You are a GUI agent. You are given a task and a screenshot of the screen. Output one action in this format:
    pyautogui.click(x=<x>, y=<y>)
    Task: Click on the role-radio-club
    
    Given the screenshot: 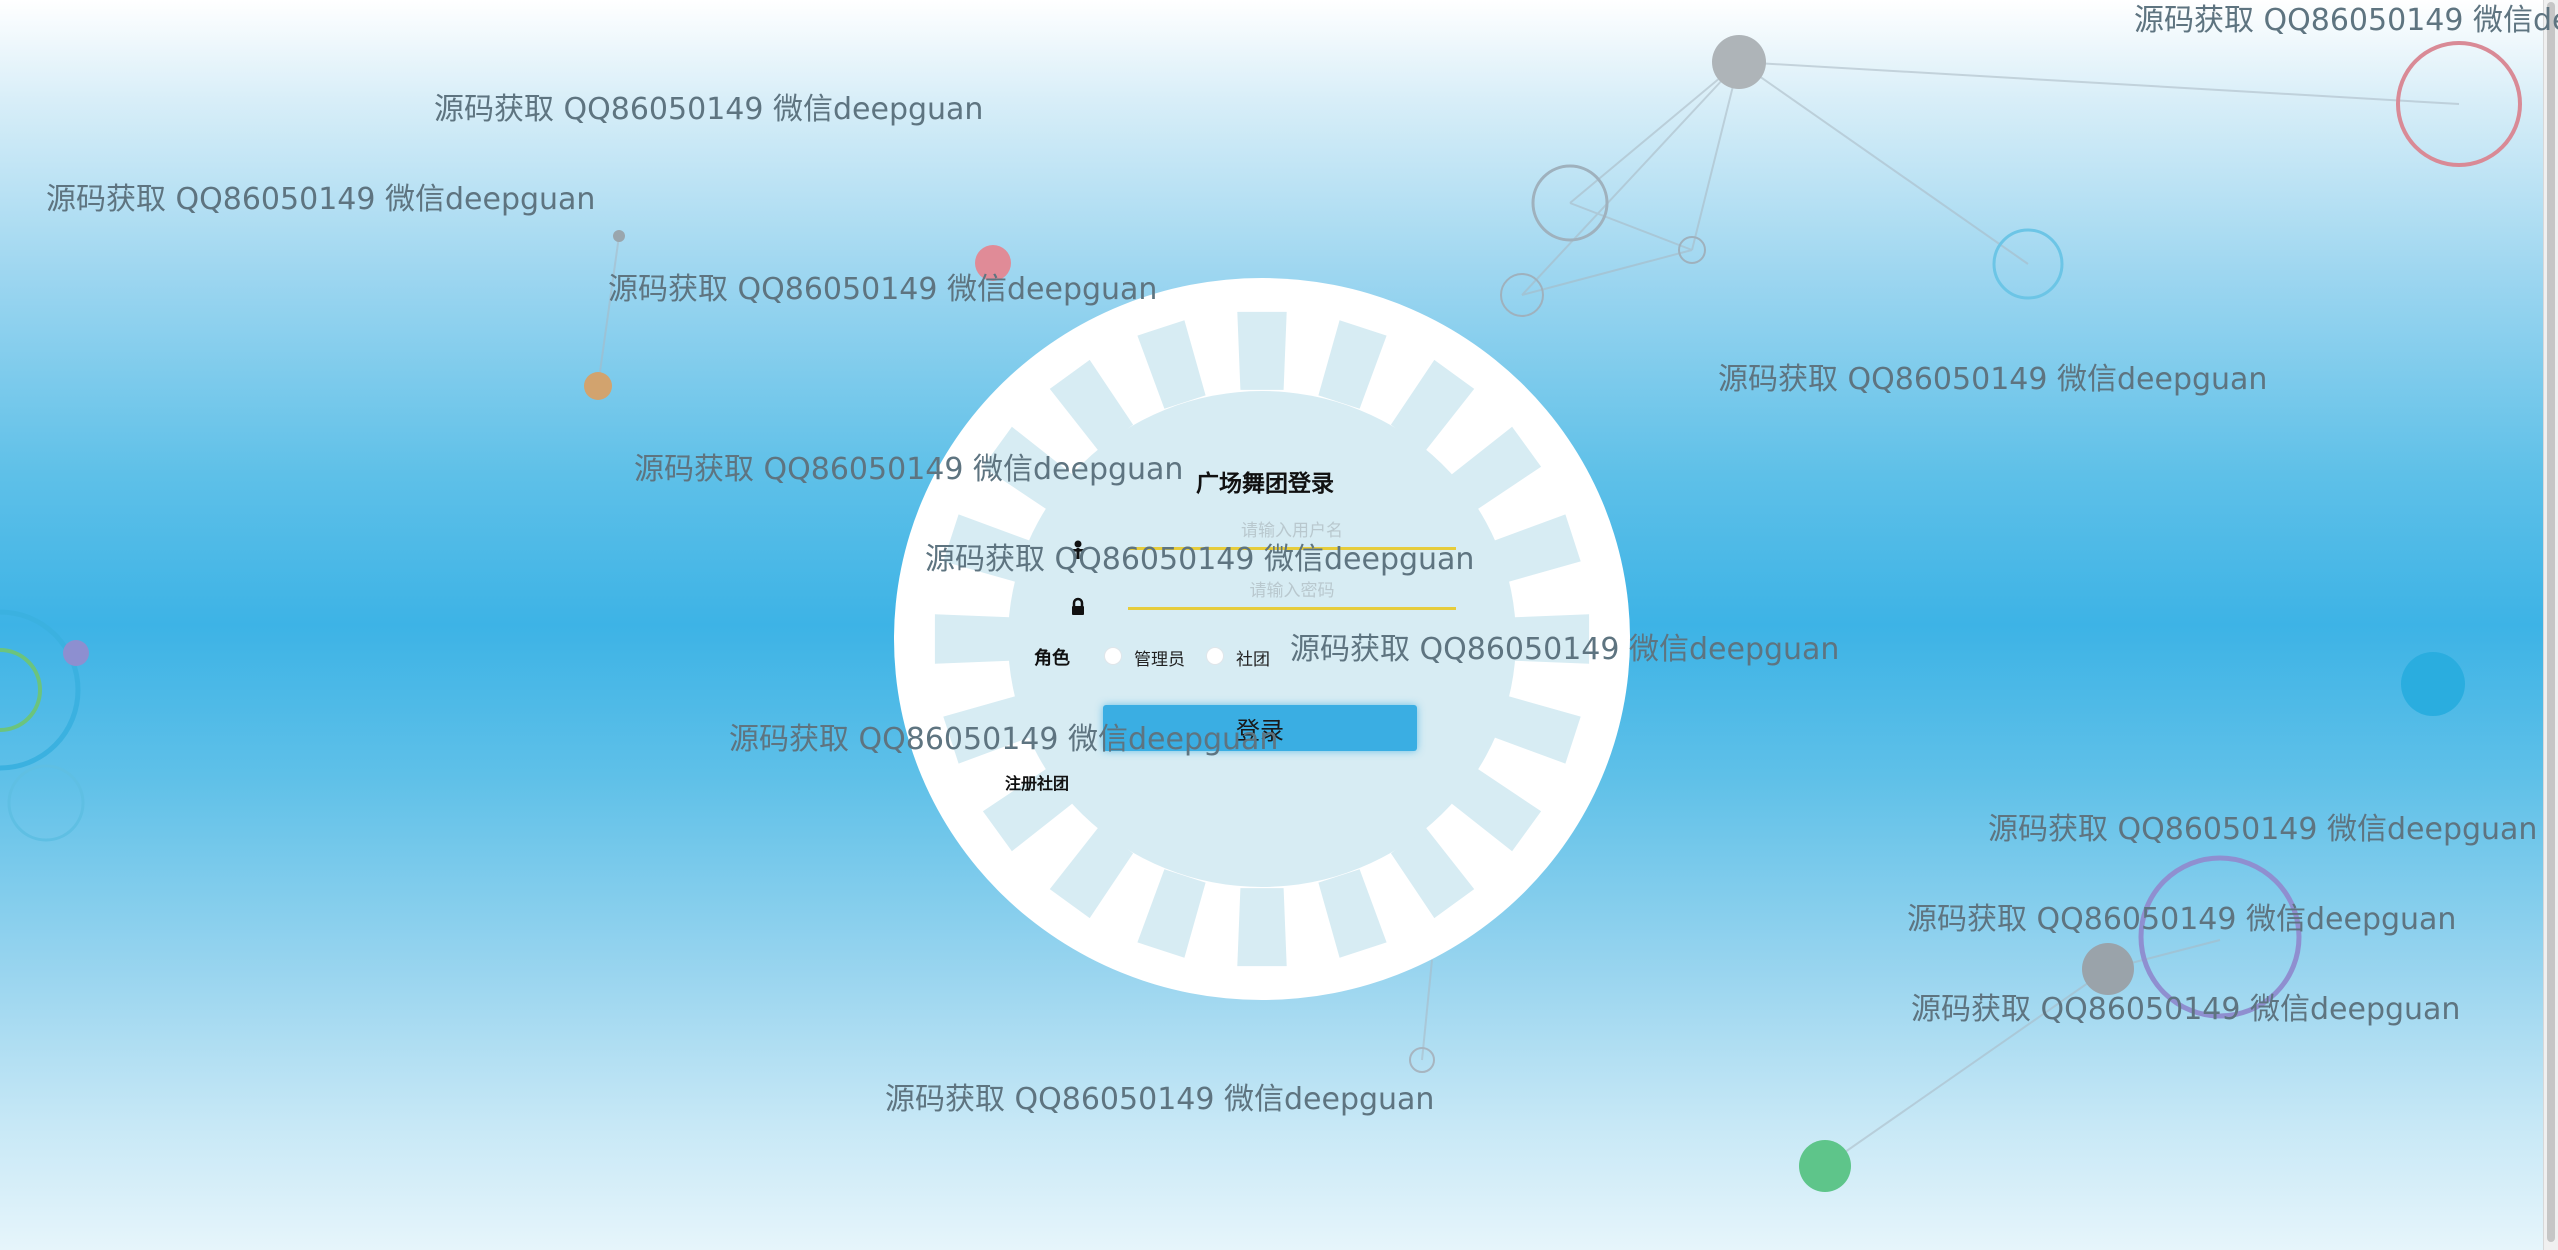 What is the action you would take?
    pyautogui.click(x=1215, y=656)
    